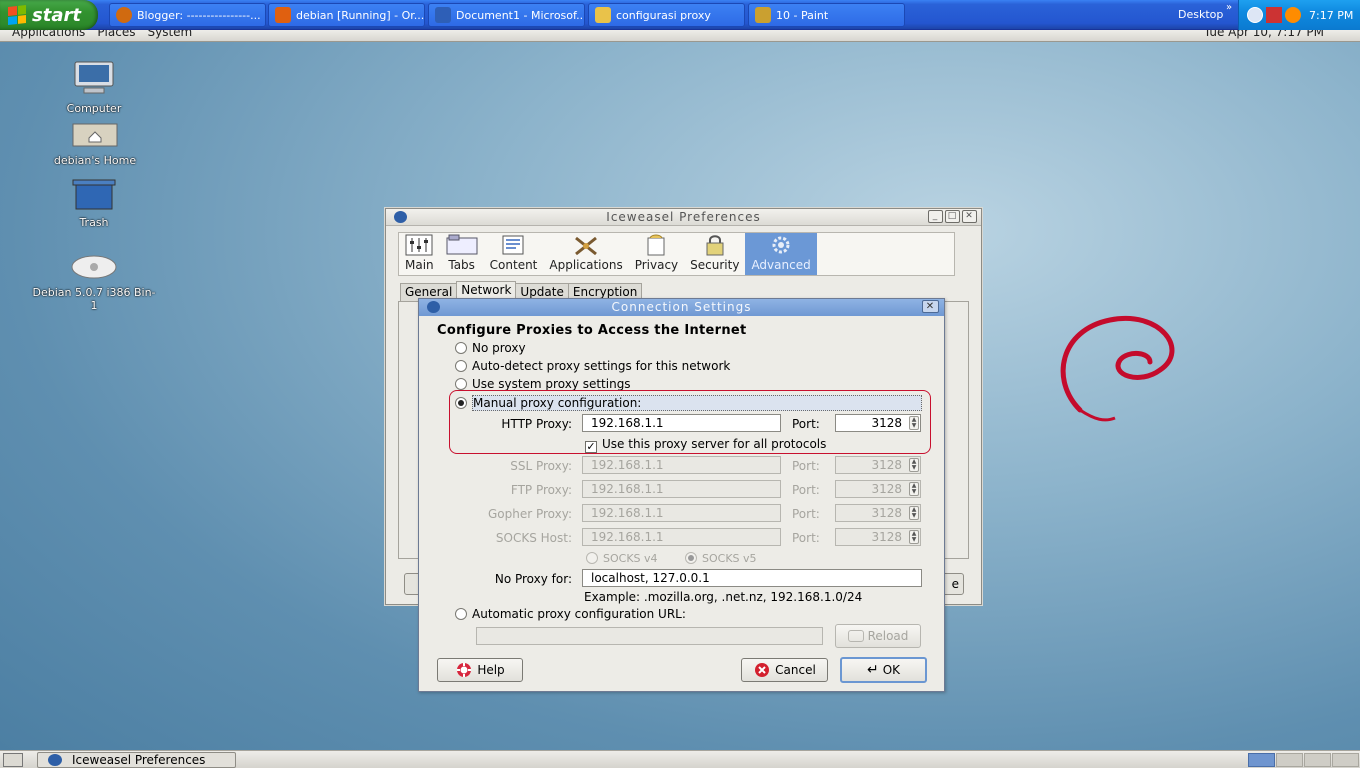 The width and height of the screenshot is (1360, 768). Describe the element at coordinates (681, 307) in the screenshot. I see `connection-settings-titlebar: Connection Settings ✕` at that location.